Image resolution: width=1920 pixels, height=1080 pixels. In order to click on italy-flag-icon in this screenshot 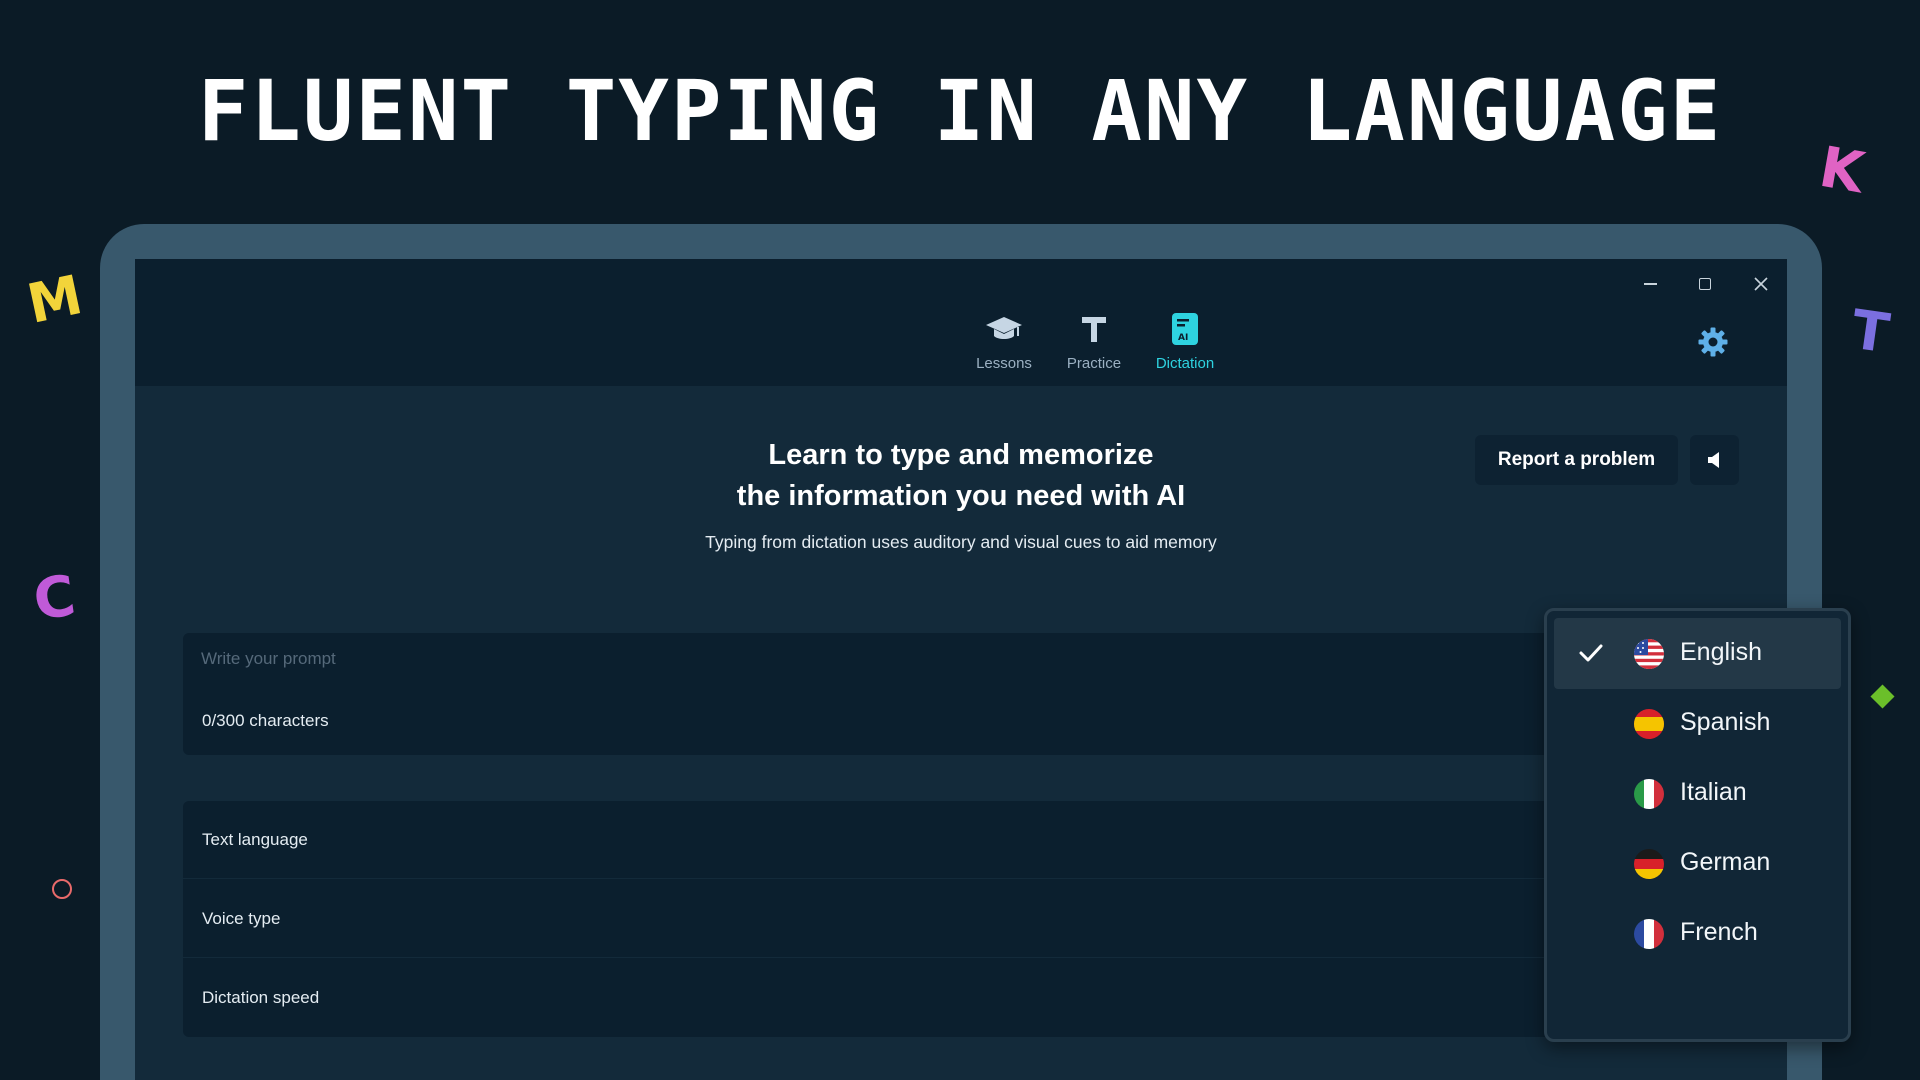, I will do `click(1649, 794)`.